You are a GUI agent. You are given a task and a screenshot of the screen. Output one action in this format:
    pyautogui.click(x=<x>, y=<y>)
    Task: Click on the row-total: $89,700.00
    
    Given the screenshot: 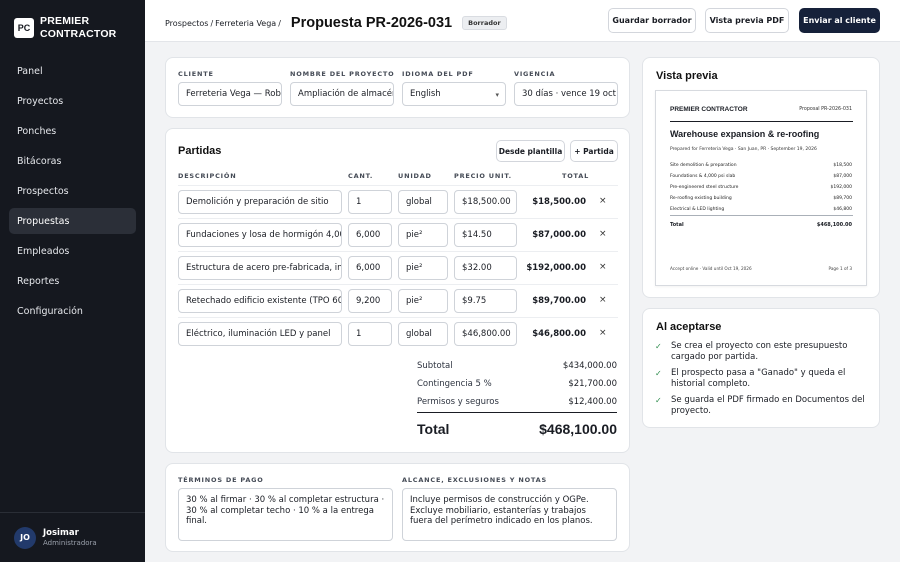 What is the action you would take?
    pyautogui.click(x=559, y=301)
    